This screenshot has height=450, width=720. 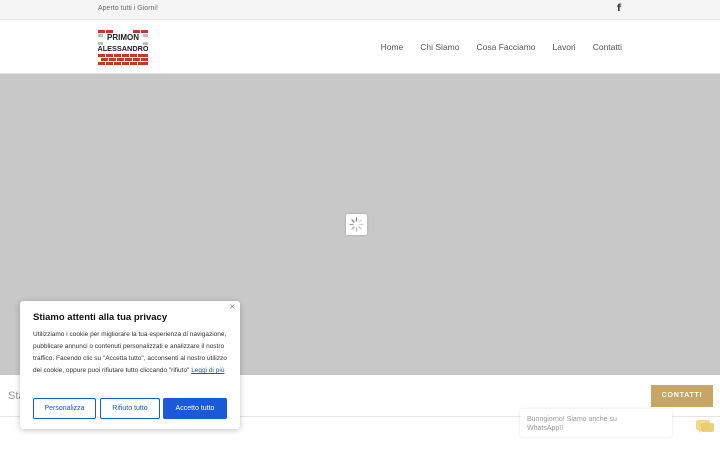 What do you see at coordinates (128, 8) in the screenshot?
I see `opening-hours-text: Aperto tutti i Giorni!` at bounding box center [128, 8].